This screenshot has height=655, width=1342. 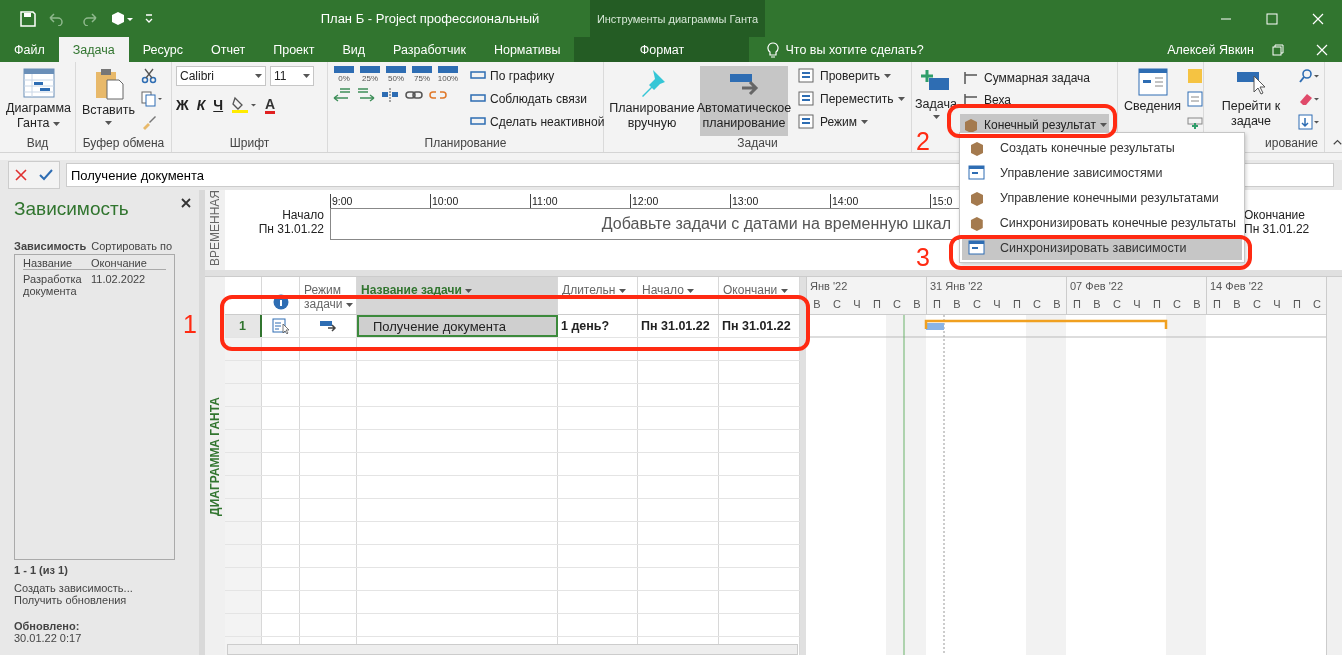 I want to click on details-icon, so click(x=1195, y=99).